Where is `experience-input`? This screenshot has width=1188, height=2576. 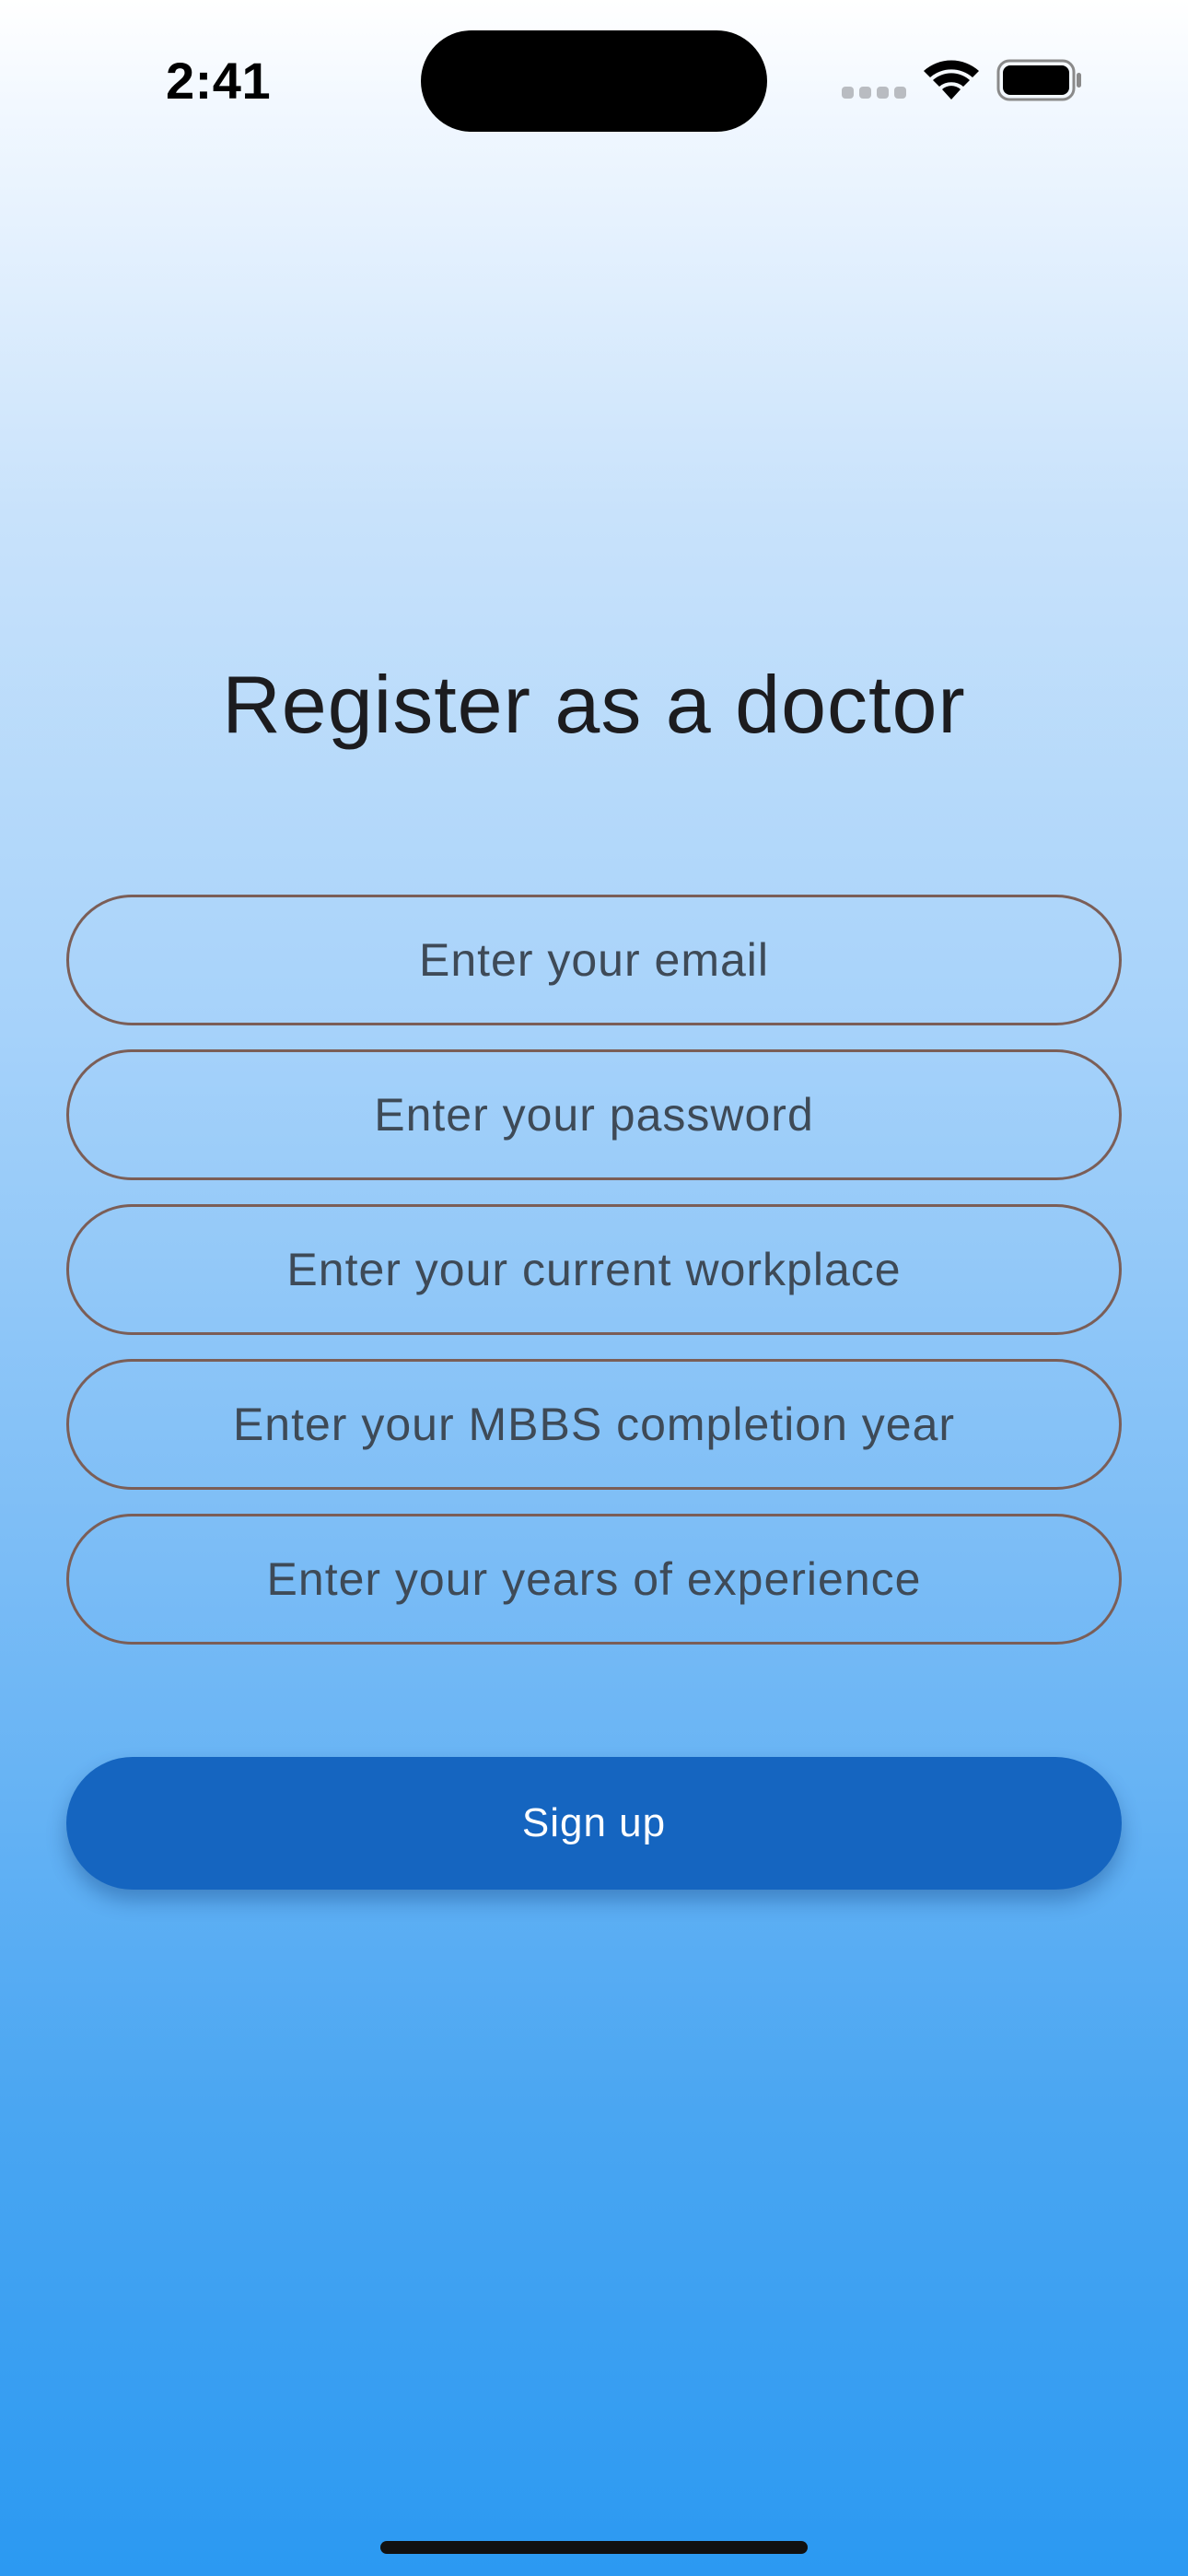 experience-input is located at coordinates (594, 1579).